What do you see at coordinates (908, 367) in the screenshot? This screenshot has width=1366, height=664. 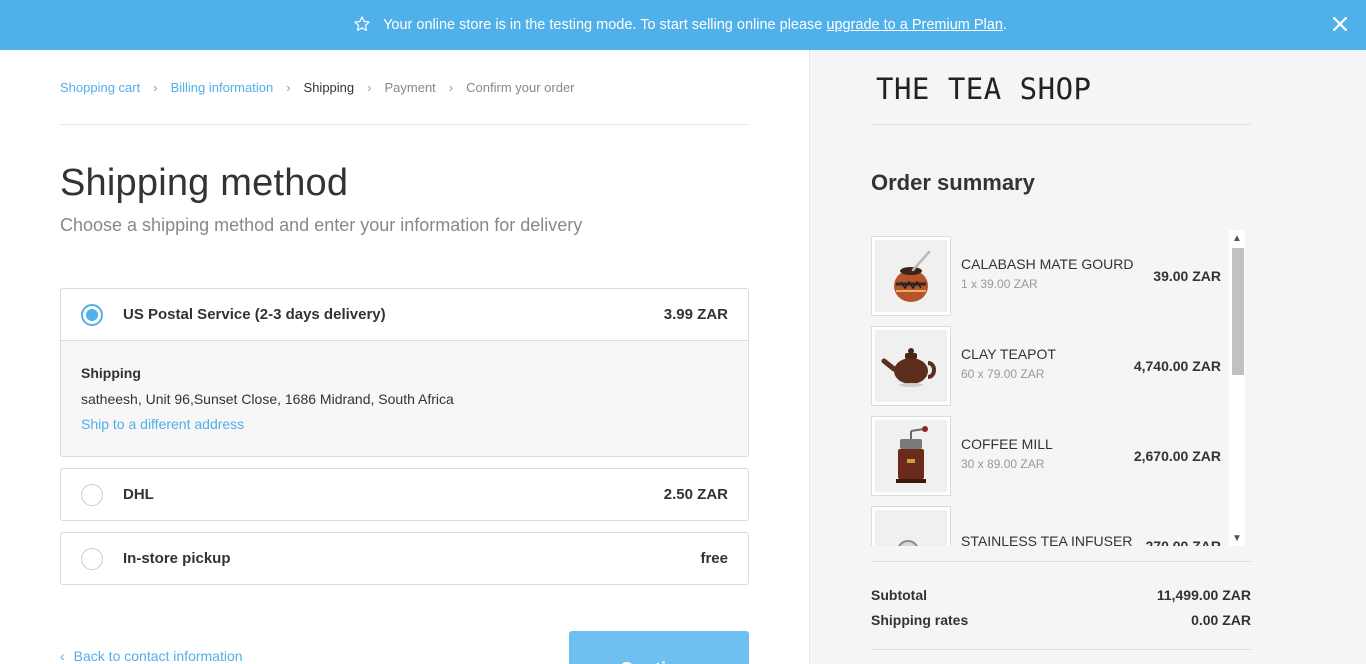 I see `teapot-icon` at bounding box center [908, 367].